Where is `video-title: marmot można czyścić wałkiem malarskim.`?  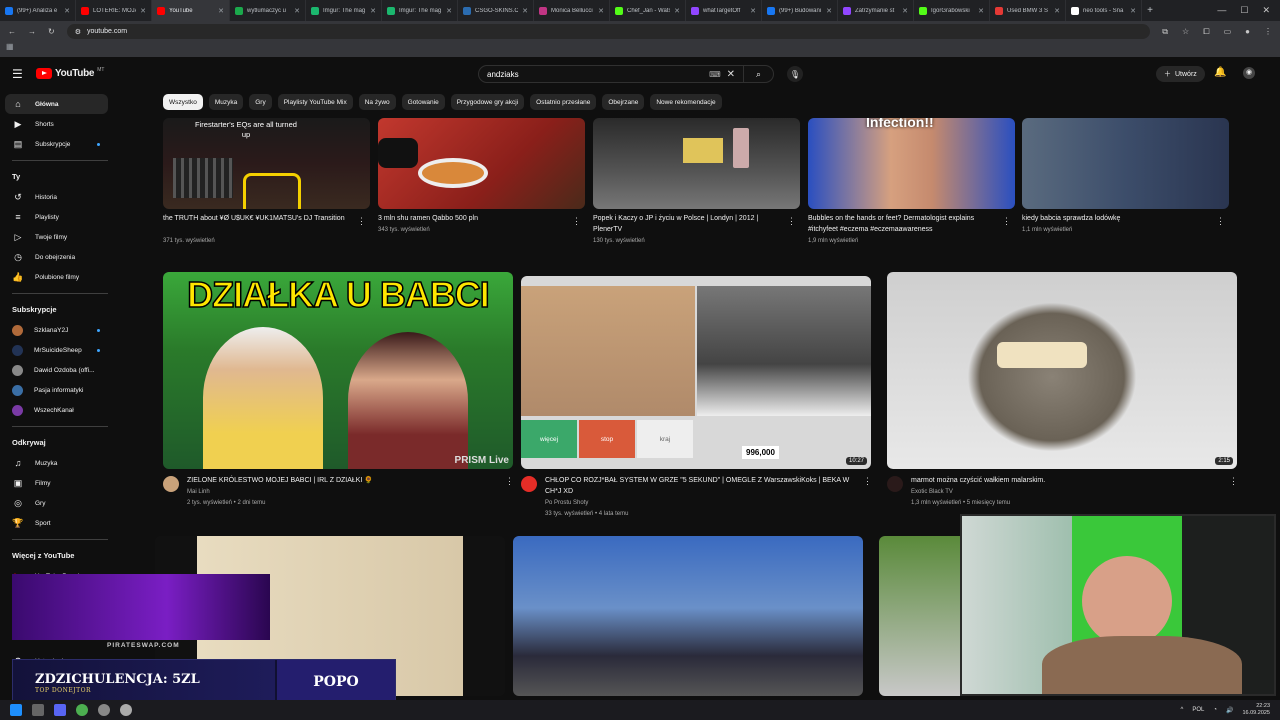 video-title: marmot można czyścić wałkiem malarskim. is located at coordinates (1066, 480).